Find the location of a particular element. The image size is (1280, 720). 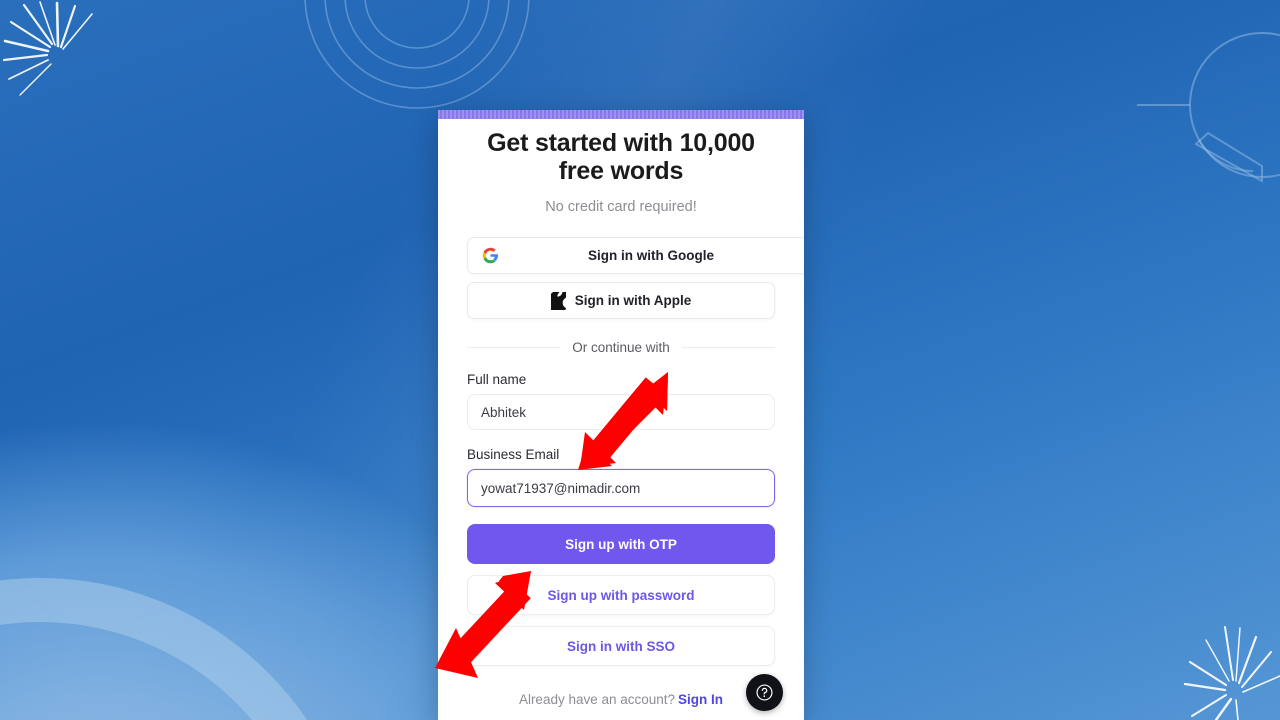

divider-rule-right is located at coordinates (728, 347).